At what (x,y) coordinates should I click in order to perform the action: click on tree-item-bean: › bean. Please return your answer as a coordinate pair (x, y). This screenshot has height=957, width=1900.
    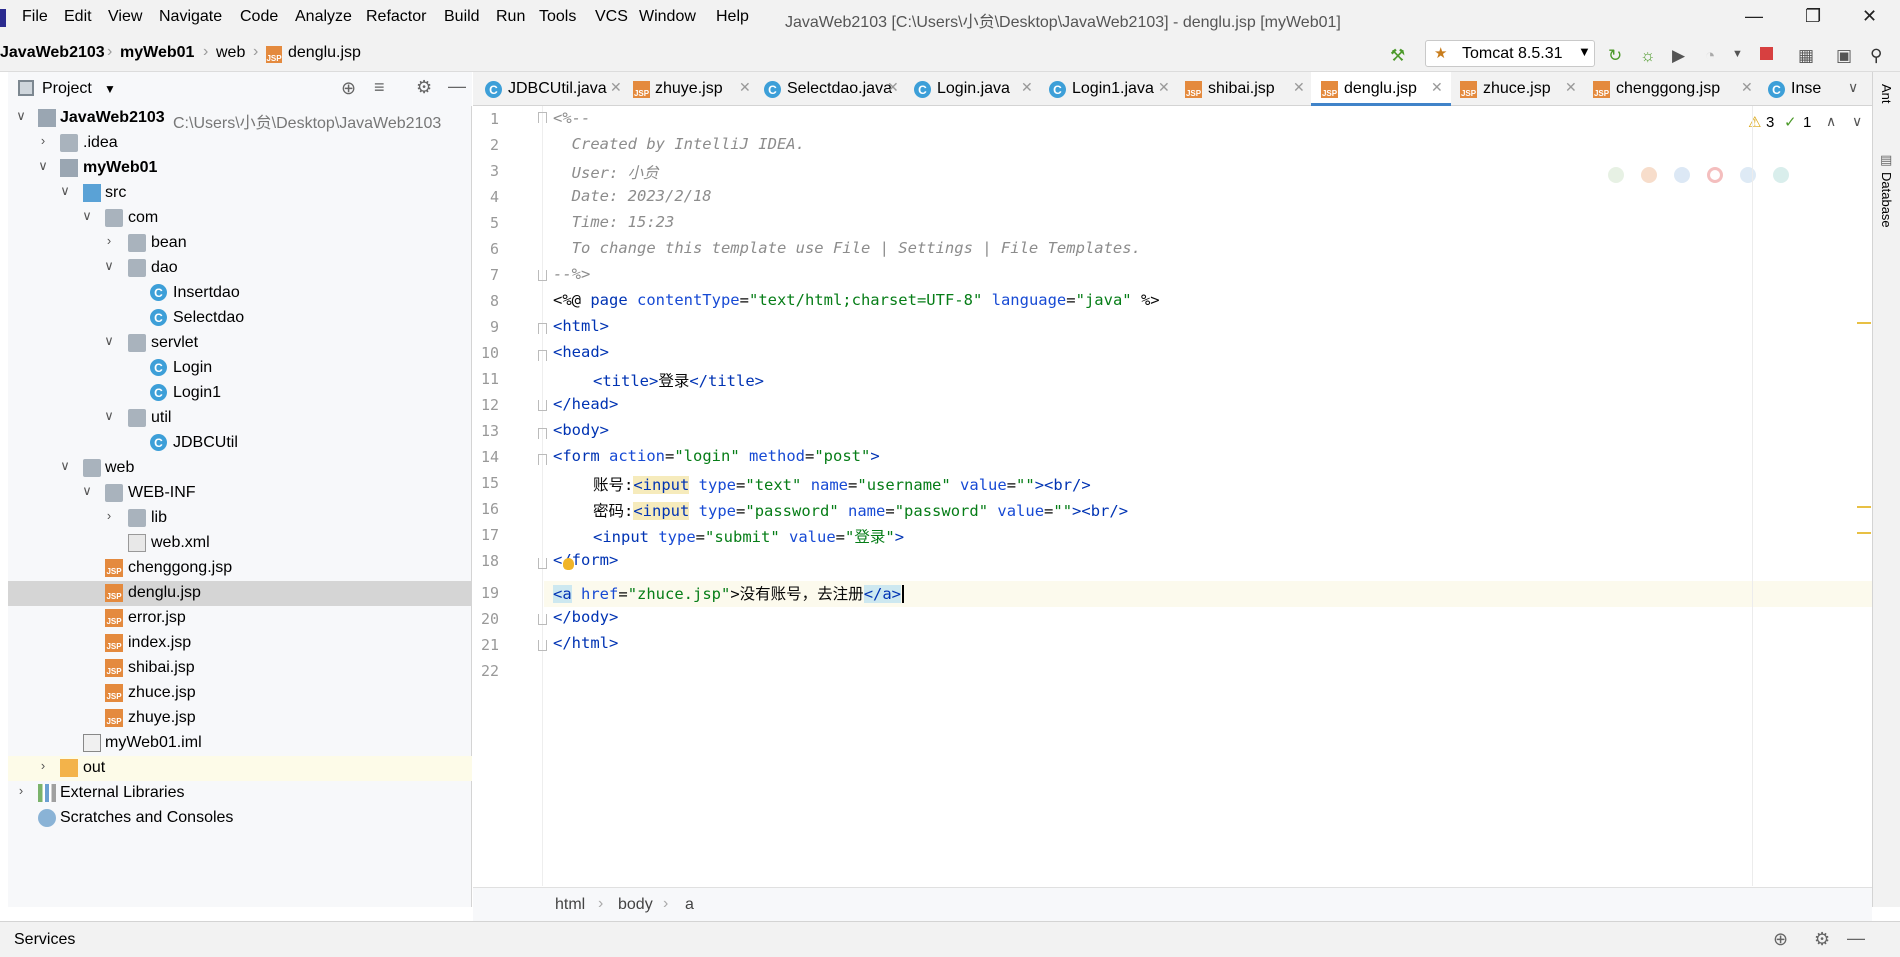
    Looking at the image, I should click on (240, 243).